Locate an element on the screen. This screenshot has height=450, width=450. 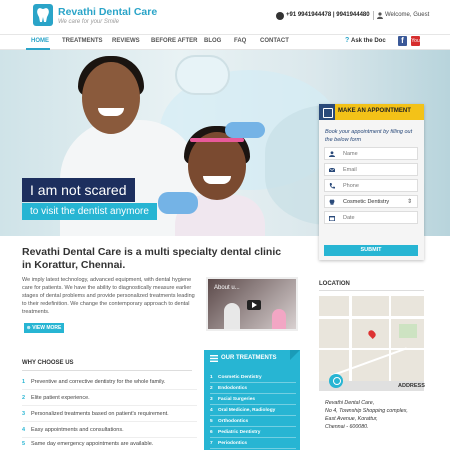
location-heading: LOCATION is located at coordinates (334, 284).